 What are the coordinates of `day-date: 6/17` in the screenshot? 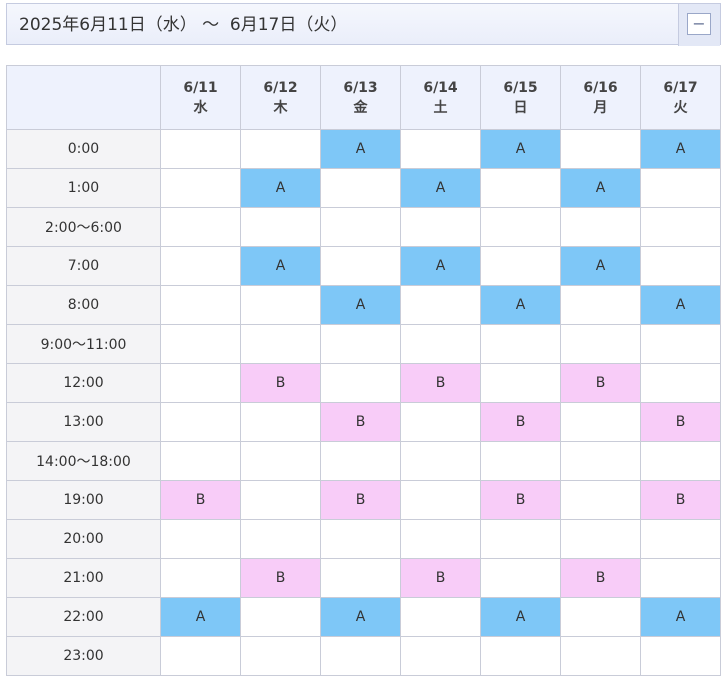 It's located at (680, 87).